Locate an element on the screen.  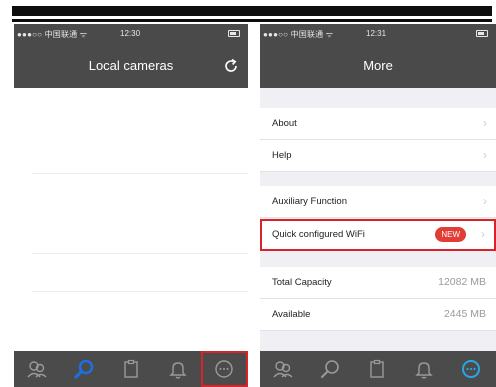
status-bar: ●●●○○ 中国联通 ᯤ 12:30 is located at coordinates (131, 34).